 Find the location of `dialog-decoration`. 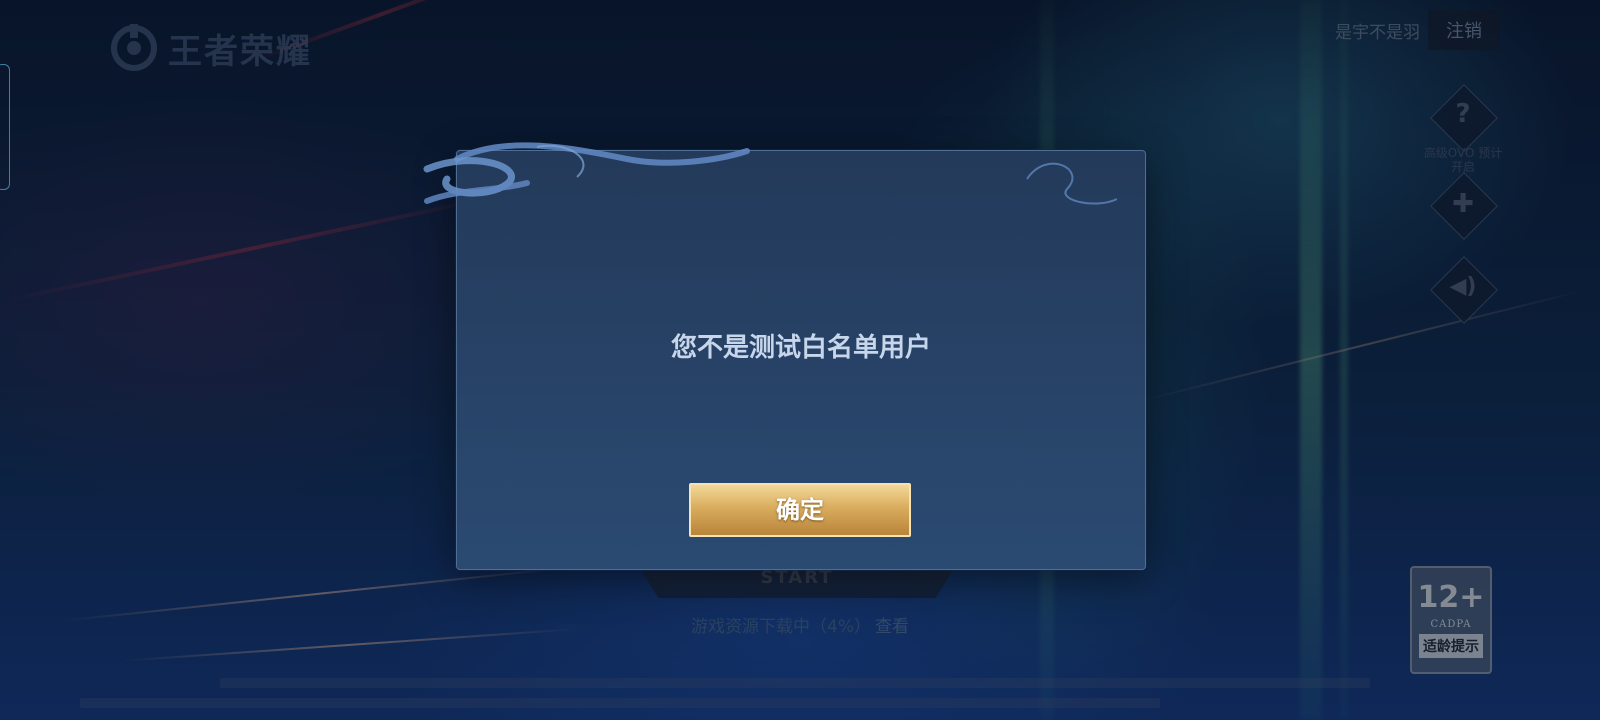

dialog-decoration is located at coordinates (770, 173).